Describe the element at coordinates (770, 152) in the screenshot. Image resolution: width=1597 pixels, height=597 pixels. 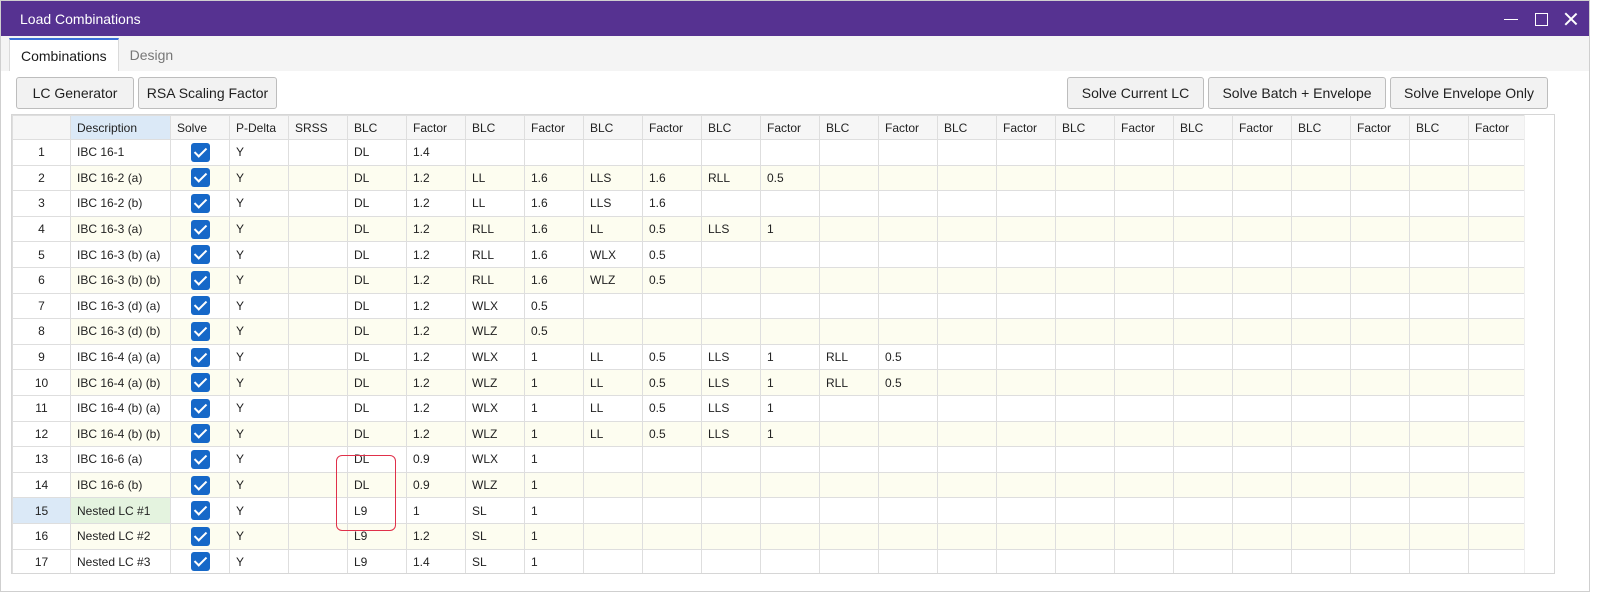
I see `table-row: 1 IBC 16-1 Y DL 1.4` at that location.